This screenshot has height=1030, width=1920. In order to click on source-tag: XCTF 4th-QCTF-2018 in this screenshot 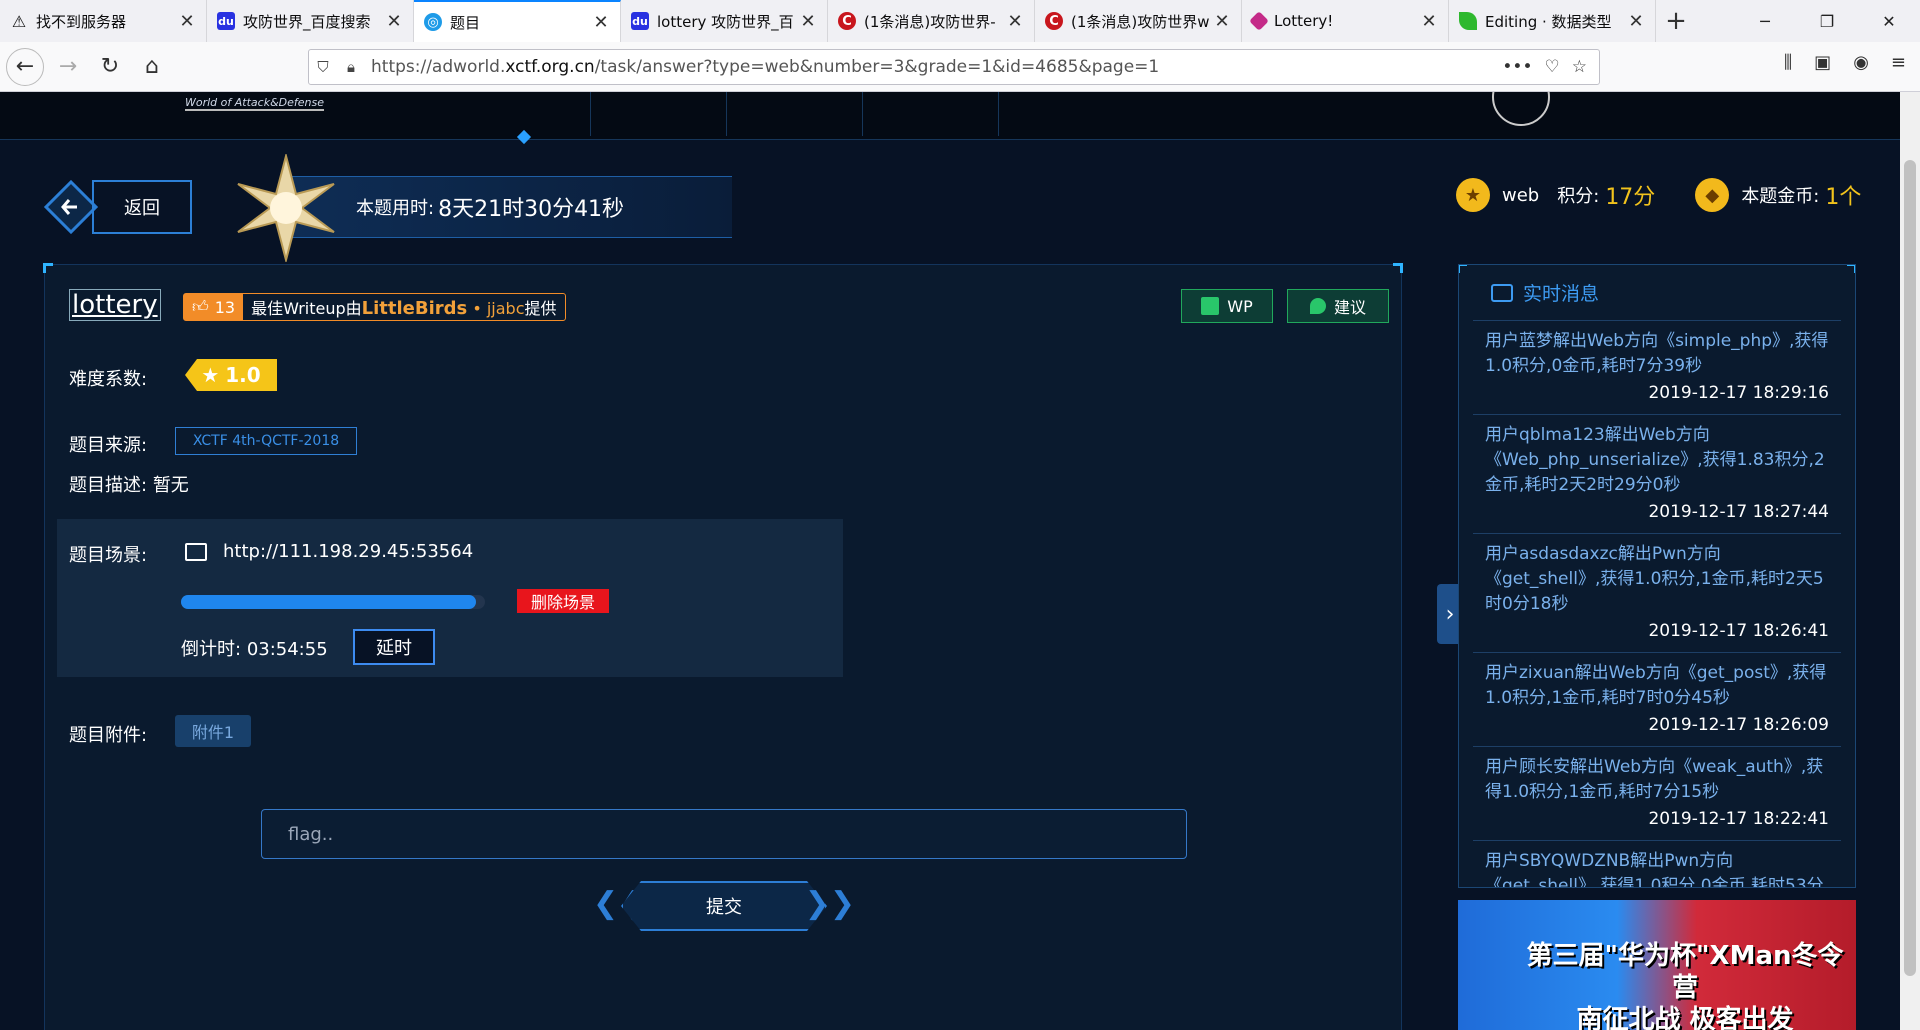, I will do `click(266, 441)`.